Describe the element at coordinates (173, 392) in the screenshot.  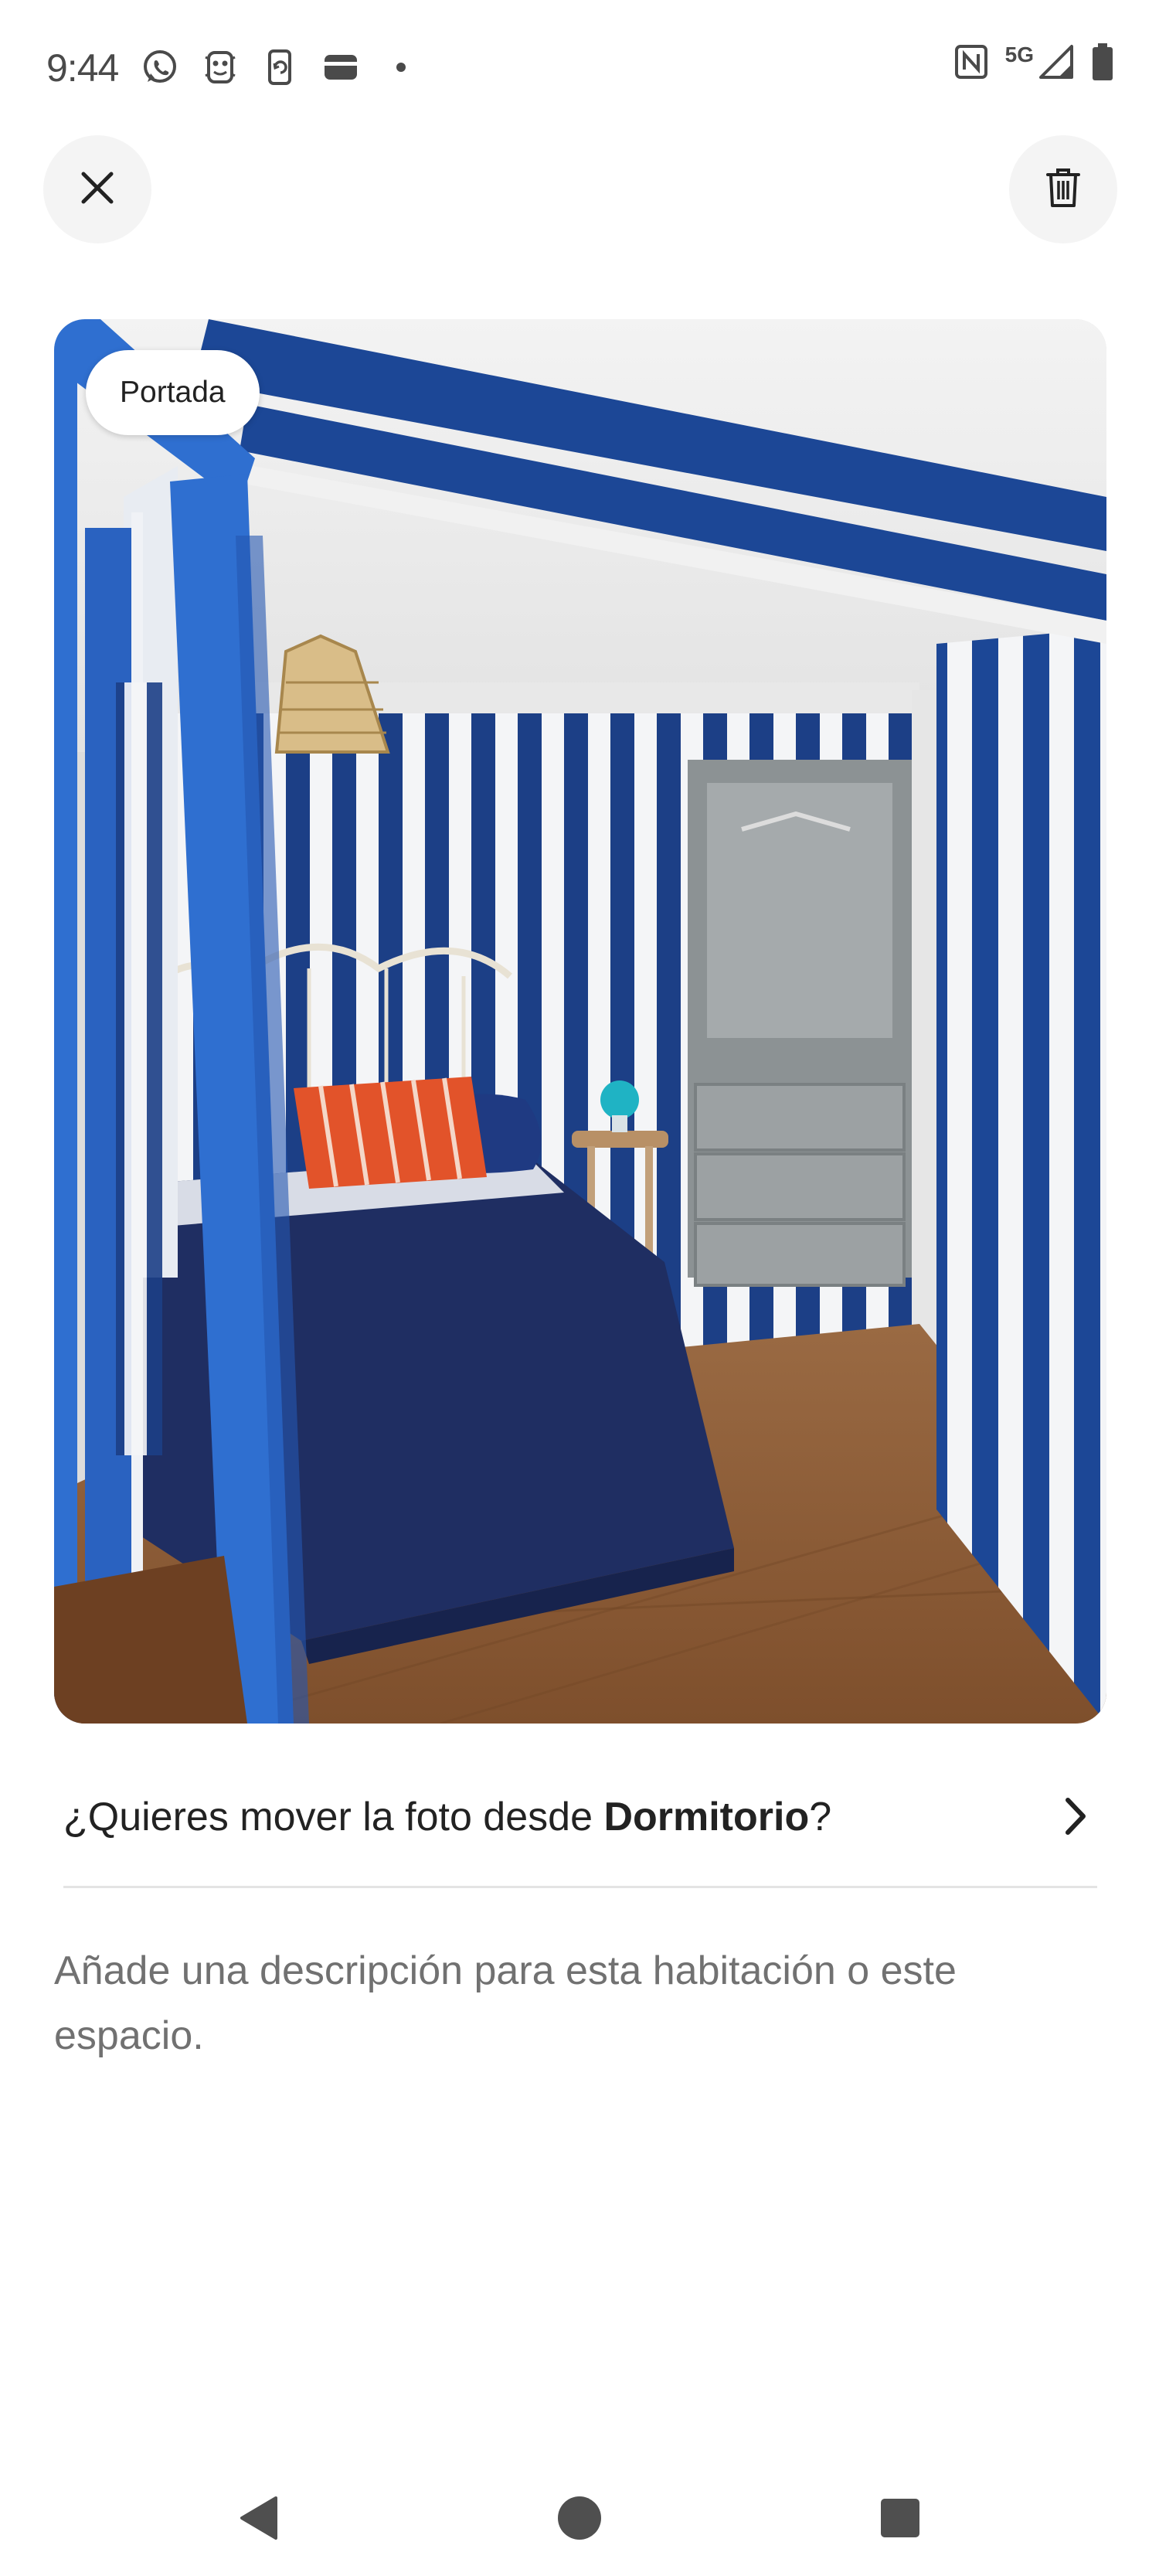
I see `cover-photo-badge: Portada` at that location.